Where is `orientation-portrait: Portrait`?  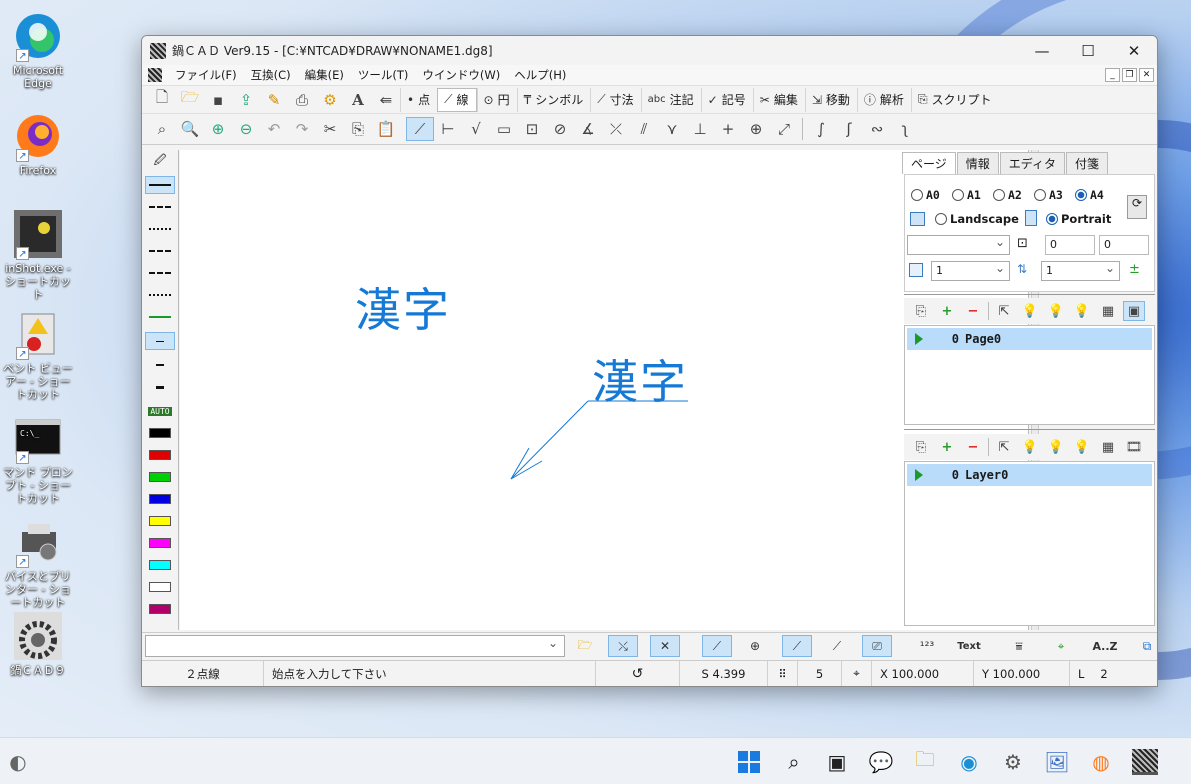 orientation-portrait: Portrait is located at coordinates (1078, 219).